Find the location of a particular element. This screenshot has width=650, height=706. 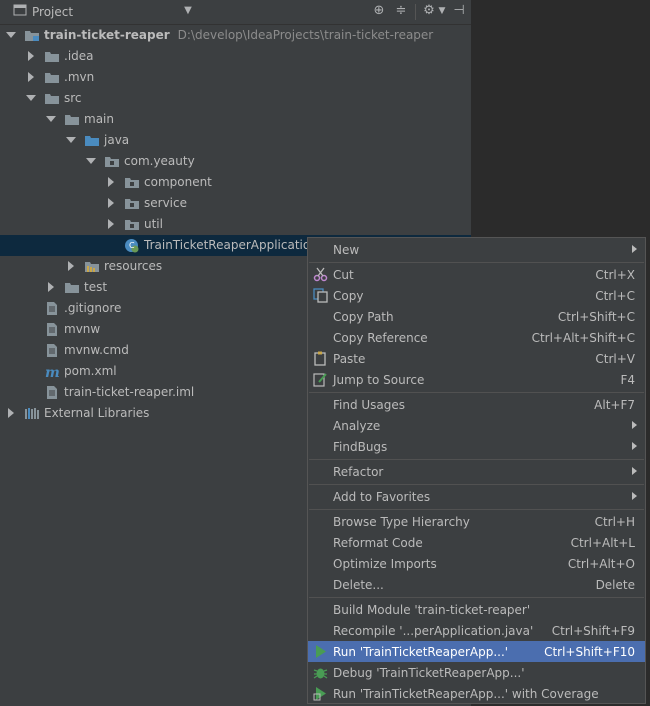

menu-item-label: Copy is located at coordinates (348, 296).